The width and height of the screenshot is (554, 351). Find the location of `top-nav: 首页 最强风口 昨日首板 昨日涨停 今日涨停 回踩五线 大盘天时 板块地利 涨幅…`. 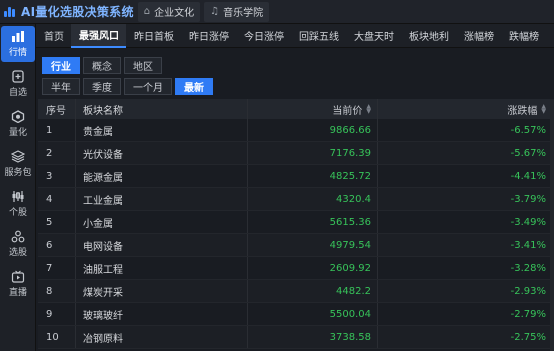

top-nav: 首页 最强风口 昨日首板 昨日涨停 今日涨停 回踩五线 大盘天时 板块地利 涨幅… is located at coordinates (295, 35).